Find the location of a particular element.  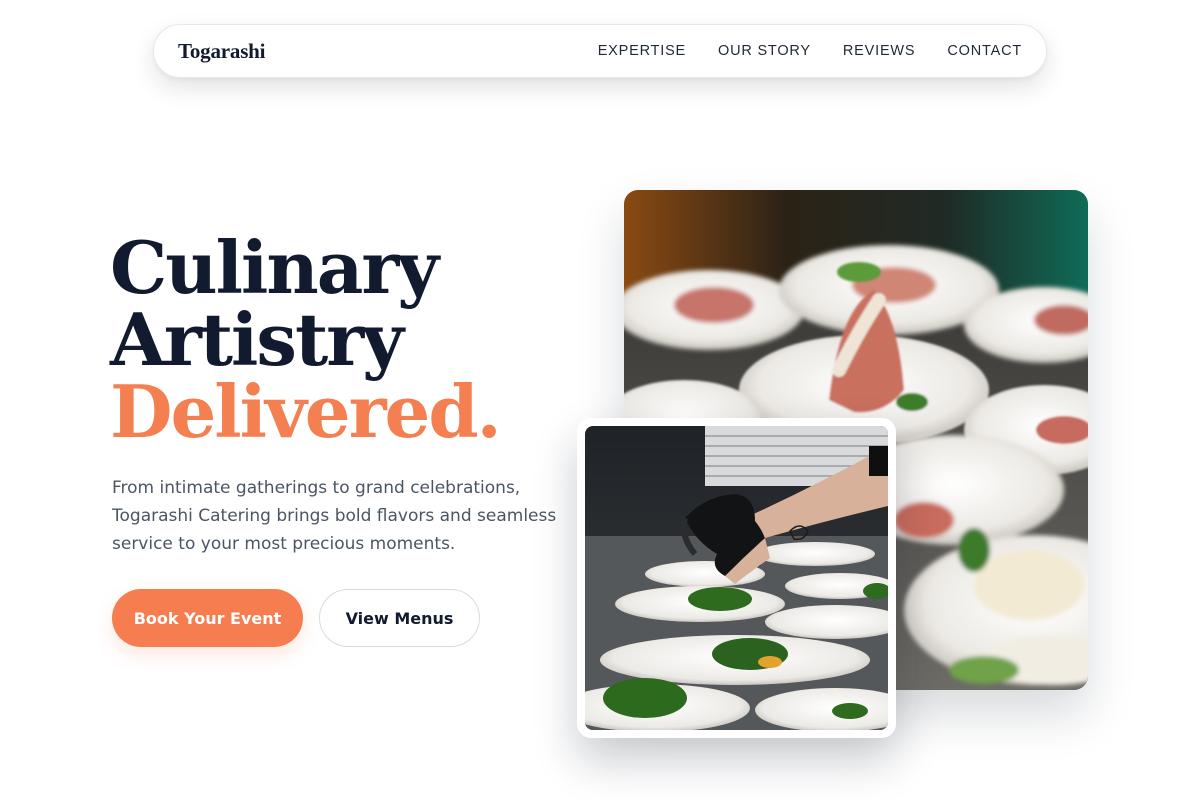

headline-accent: Delivered. is located at coordinates (306, 411).